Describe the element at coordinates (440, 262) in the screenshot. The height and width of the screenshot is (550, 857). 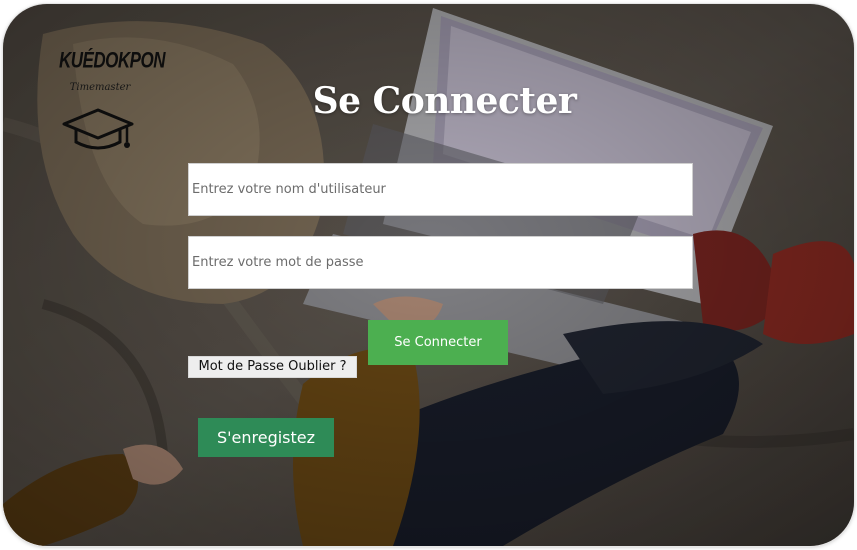
I see `password-input` at that location.